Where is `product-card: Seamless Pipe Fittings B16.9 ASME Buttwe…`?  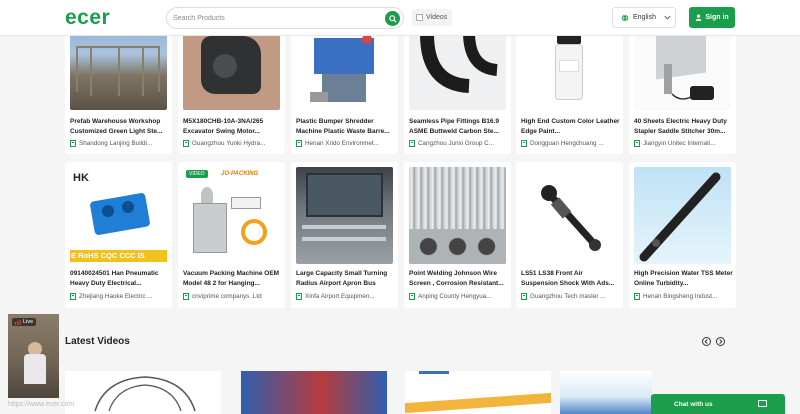
product-card: Seamless Pipe Fittings B16.9 ASME Buttwe… is located at coordinates (457, 89).